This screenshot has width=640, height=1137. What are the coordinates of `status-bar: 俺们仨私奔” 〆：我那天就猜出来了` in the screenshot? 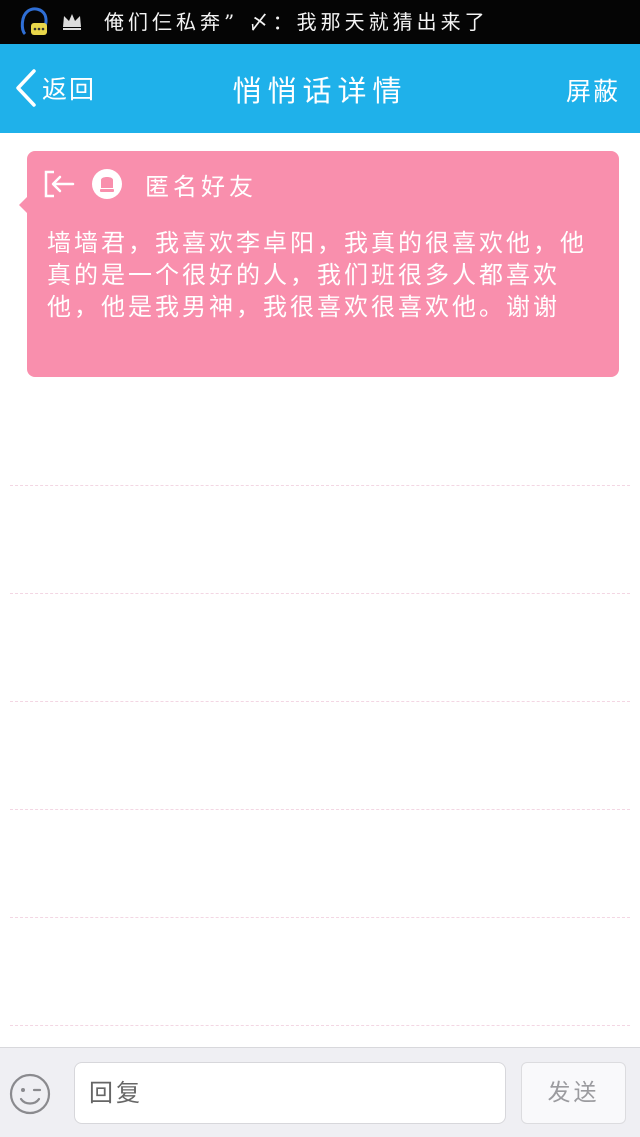 It's located at (320, 22).